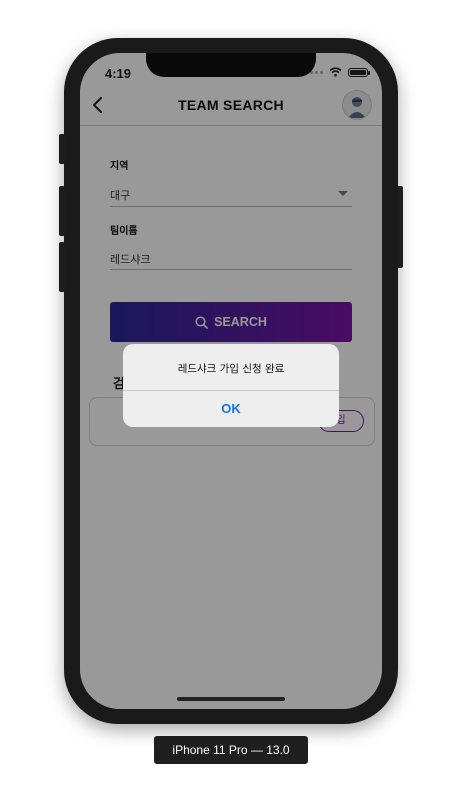  I want to click on mute-switch, so click(62, 149).